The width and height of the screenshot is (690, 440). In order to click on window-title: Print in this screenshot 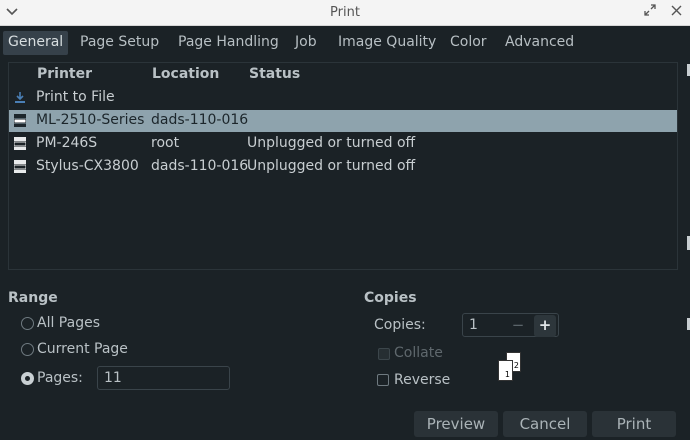, I will do `click(345, 12)`.